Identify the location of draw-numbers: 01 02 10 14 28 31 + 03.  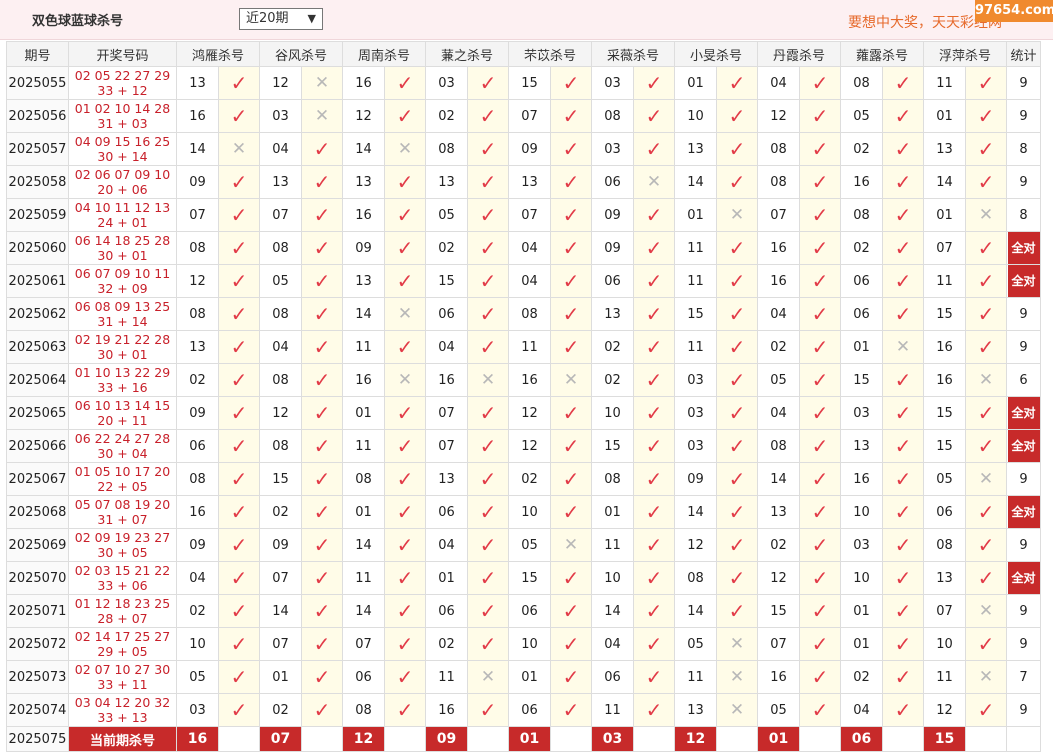
(122, 116).